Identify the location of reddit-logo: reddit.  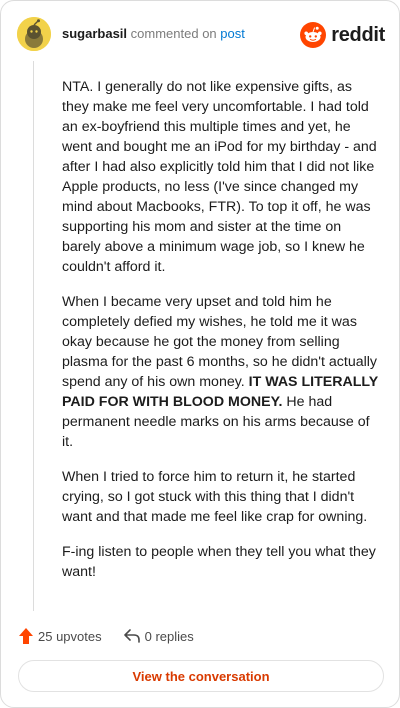
(342, 35).